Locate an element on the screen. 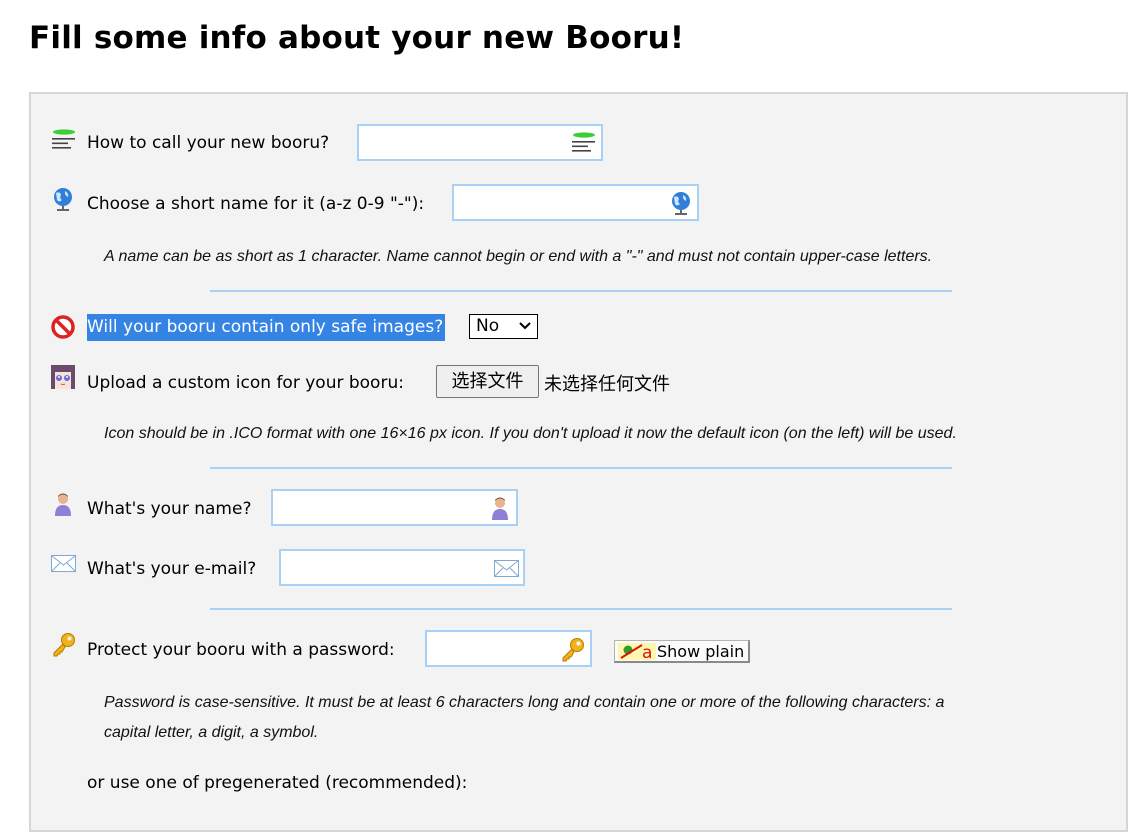  safe-images-select: No is located at coordinates (503, 326).